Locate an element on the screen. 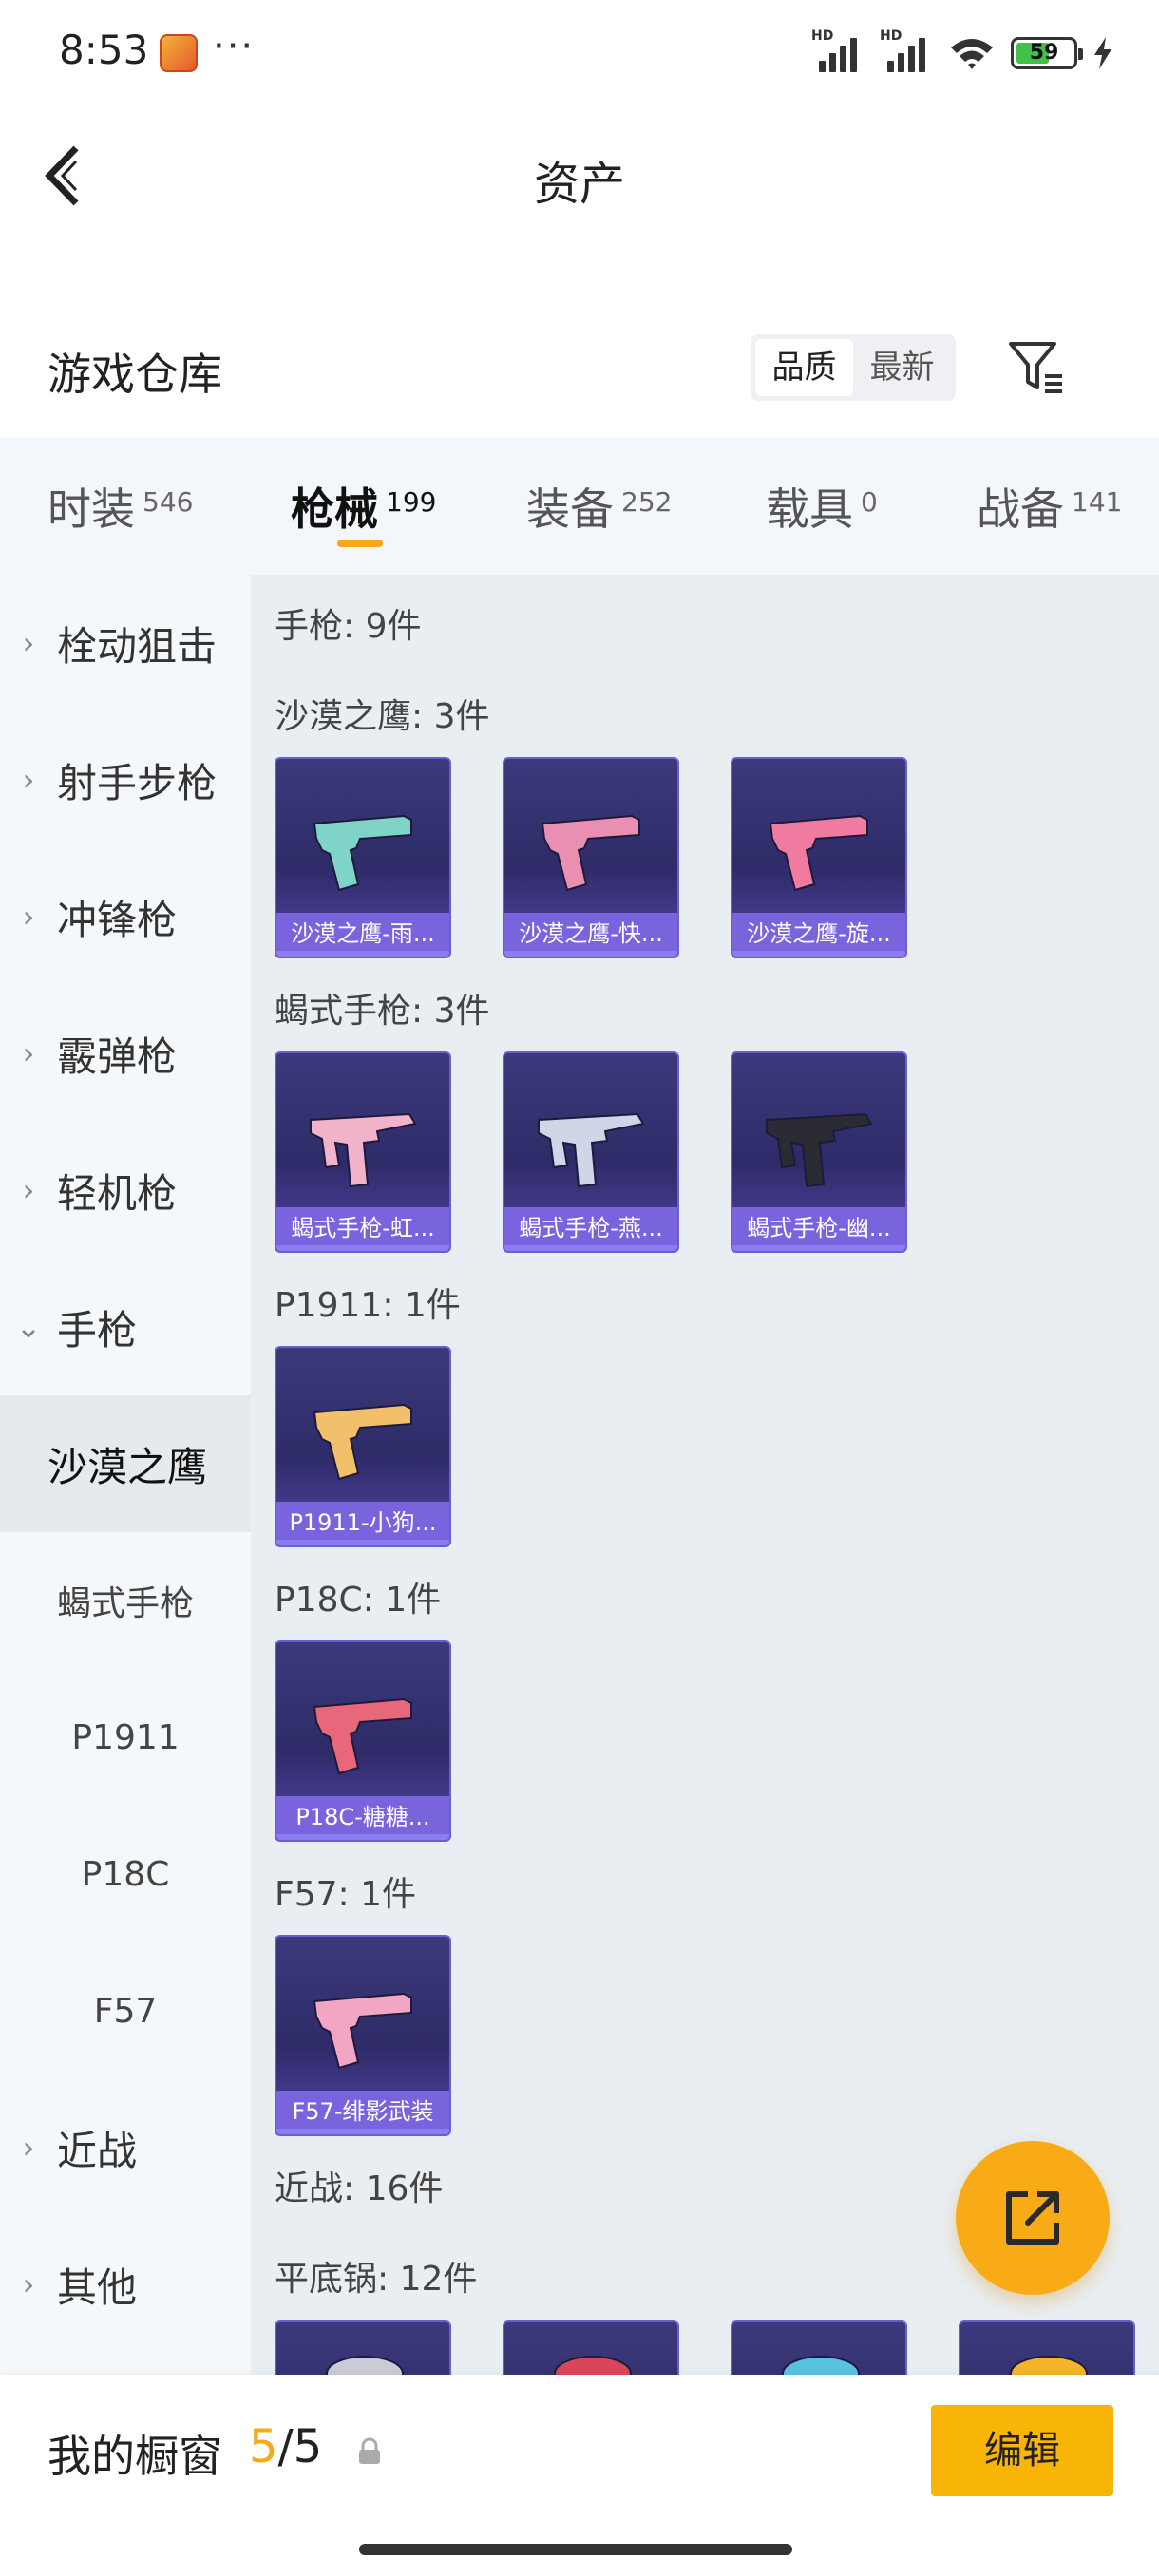 This screenshot has width=1159, height=2576. status-icons: HD HD 59 is located at coordinates (962, 51).